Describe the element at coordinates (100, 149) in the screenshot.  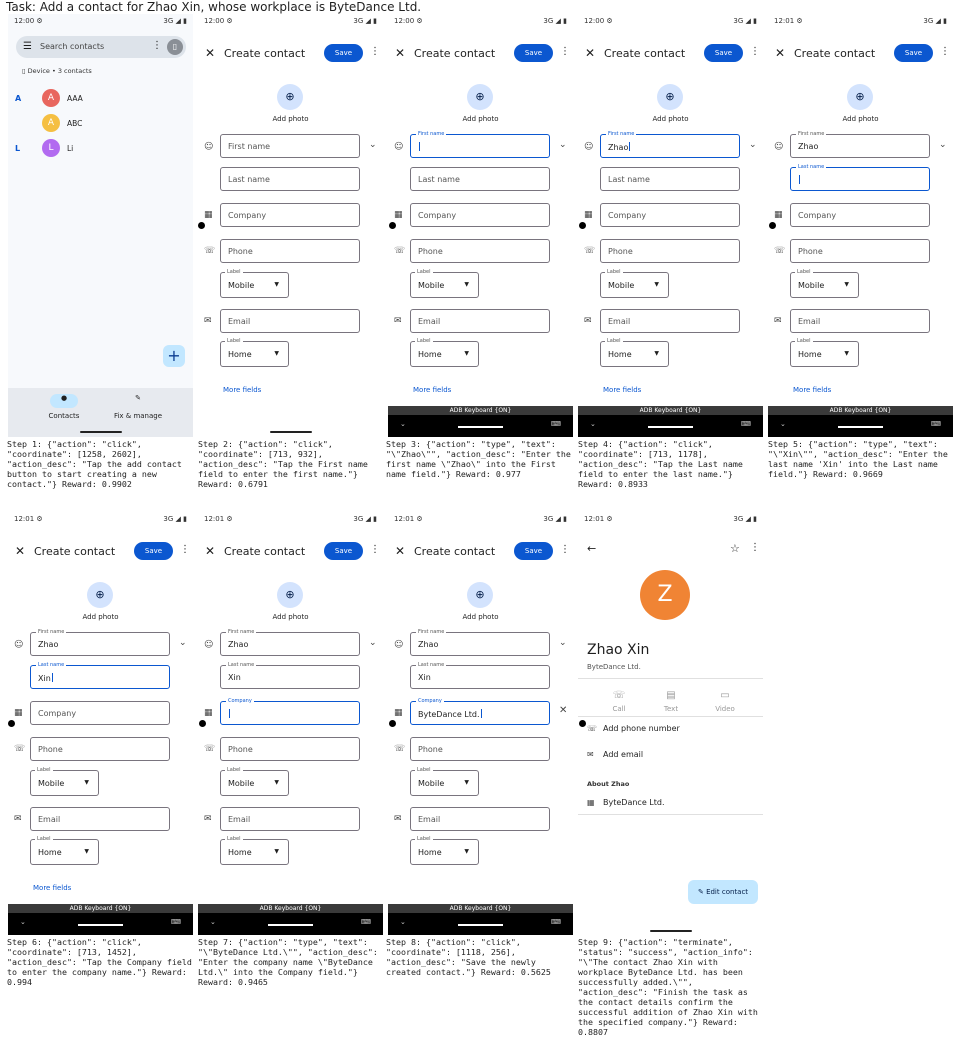
I see `contact-row-li: L L Li` at that location.